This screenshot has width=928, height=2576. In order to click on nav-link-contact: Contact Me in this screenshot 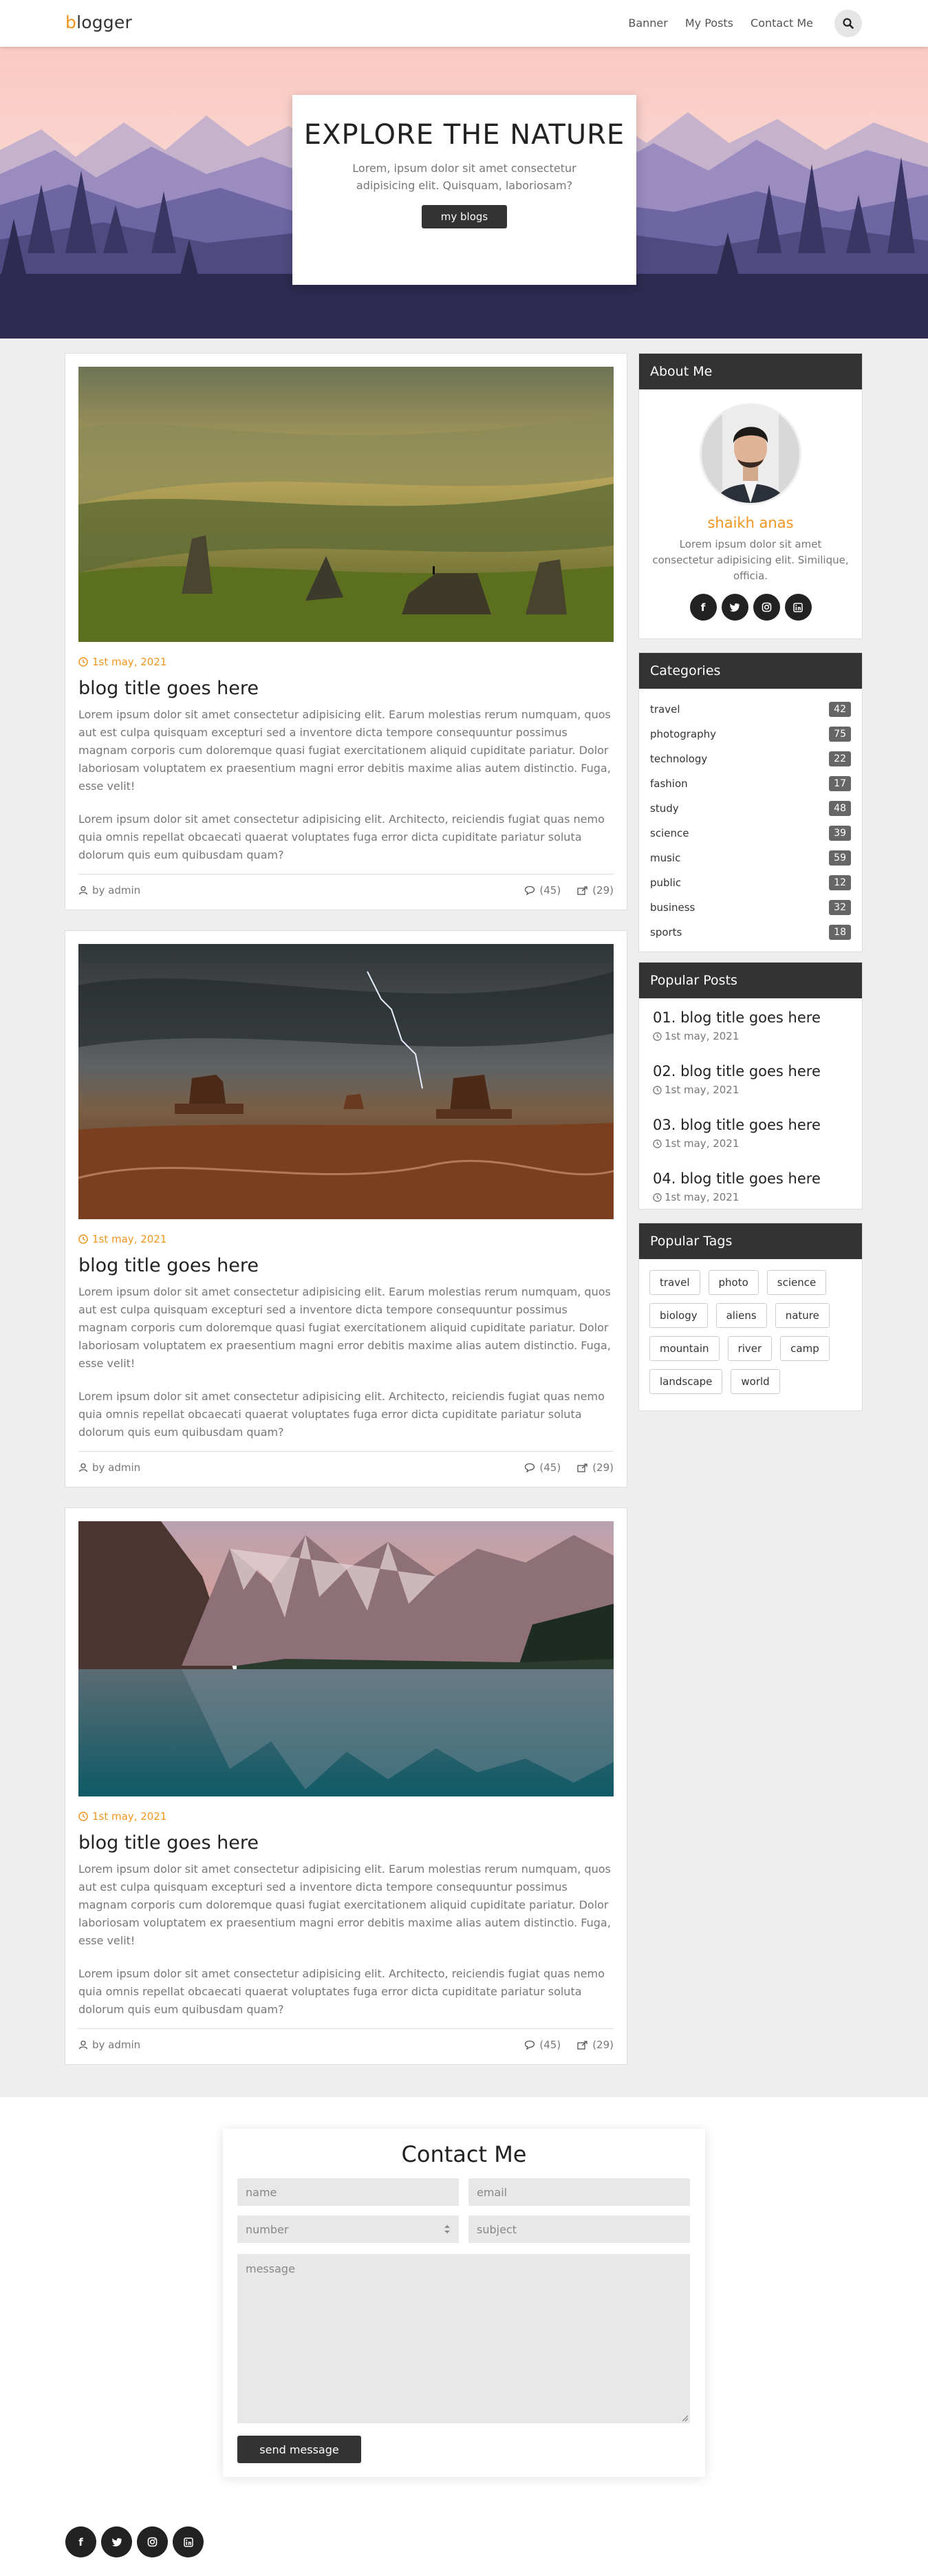, I will do `click(782, 23)`.